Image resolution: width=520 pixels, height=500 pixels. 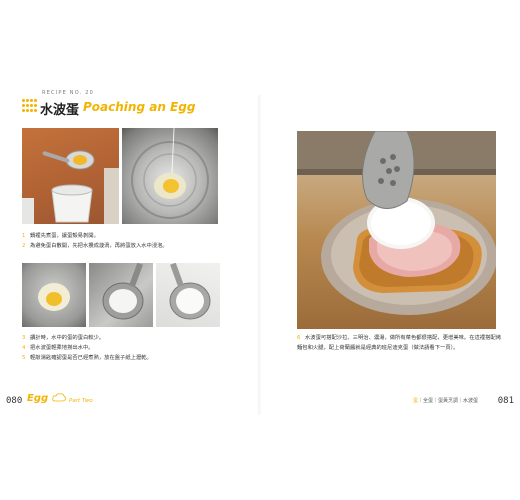 What do you see at coordinates (58, 348) in the screenshot?
I see `step-item: 4 把水波蛋輕柔地撈出水中。` at bounding box center [58, 348].